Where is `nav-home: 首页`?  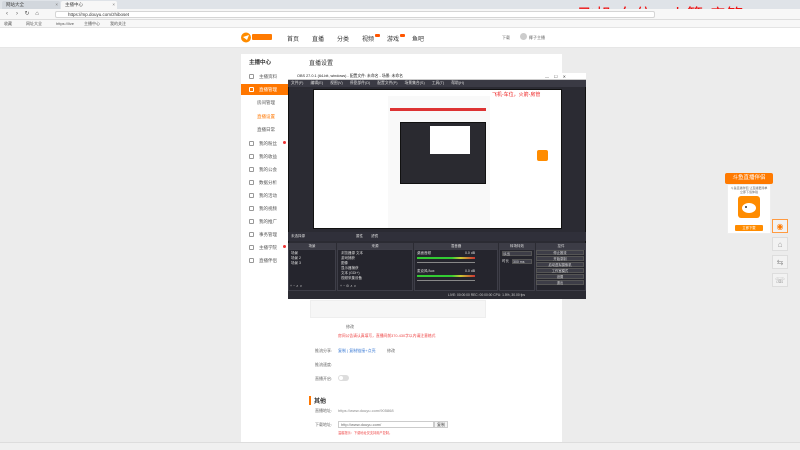 nav-home: 首页 is located at coordinates (293, 38).